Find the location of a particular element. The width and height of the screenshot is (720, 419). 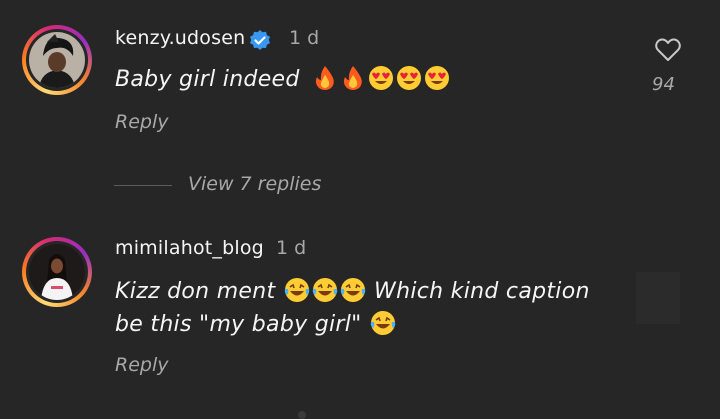

comment-username: mimilahot_blog is located at coordinates (189, 248).